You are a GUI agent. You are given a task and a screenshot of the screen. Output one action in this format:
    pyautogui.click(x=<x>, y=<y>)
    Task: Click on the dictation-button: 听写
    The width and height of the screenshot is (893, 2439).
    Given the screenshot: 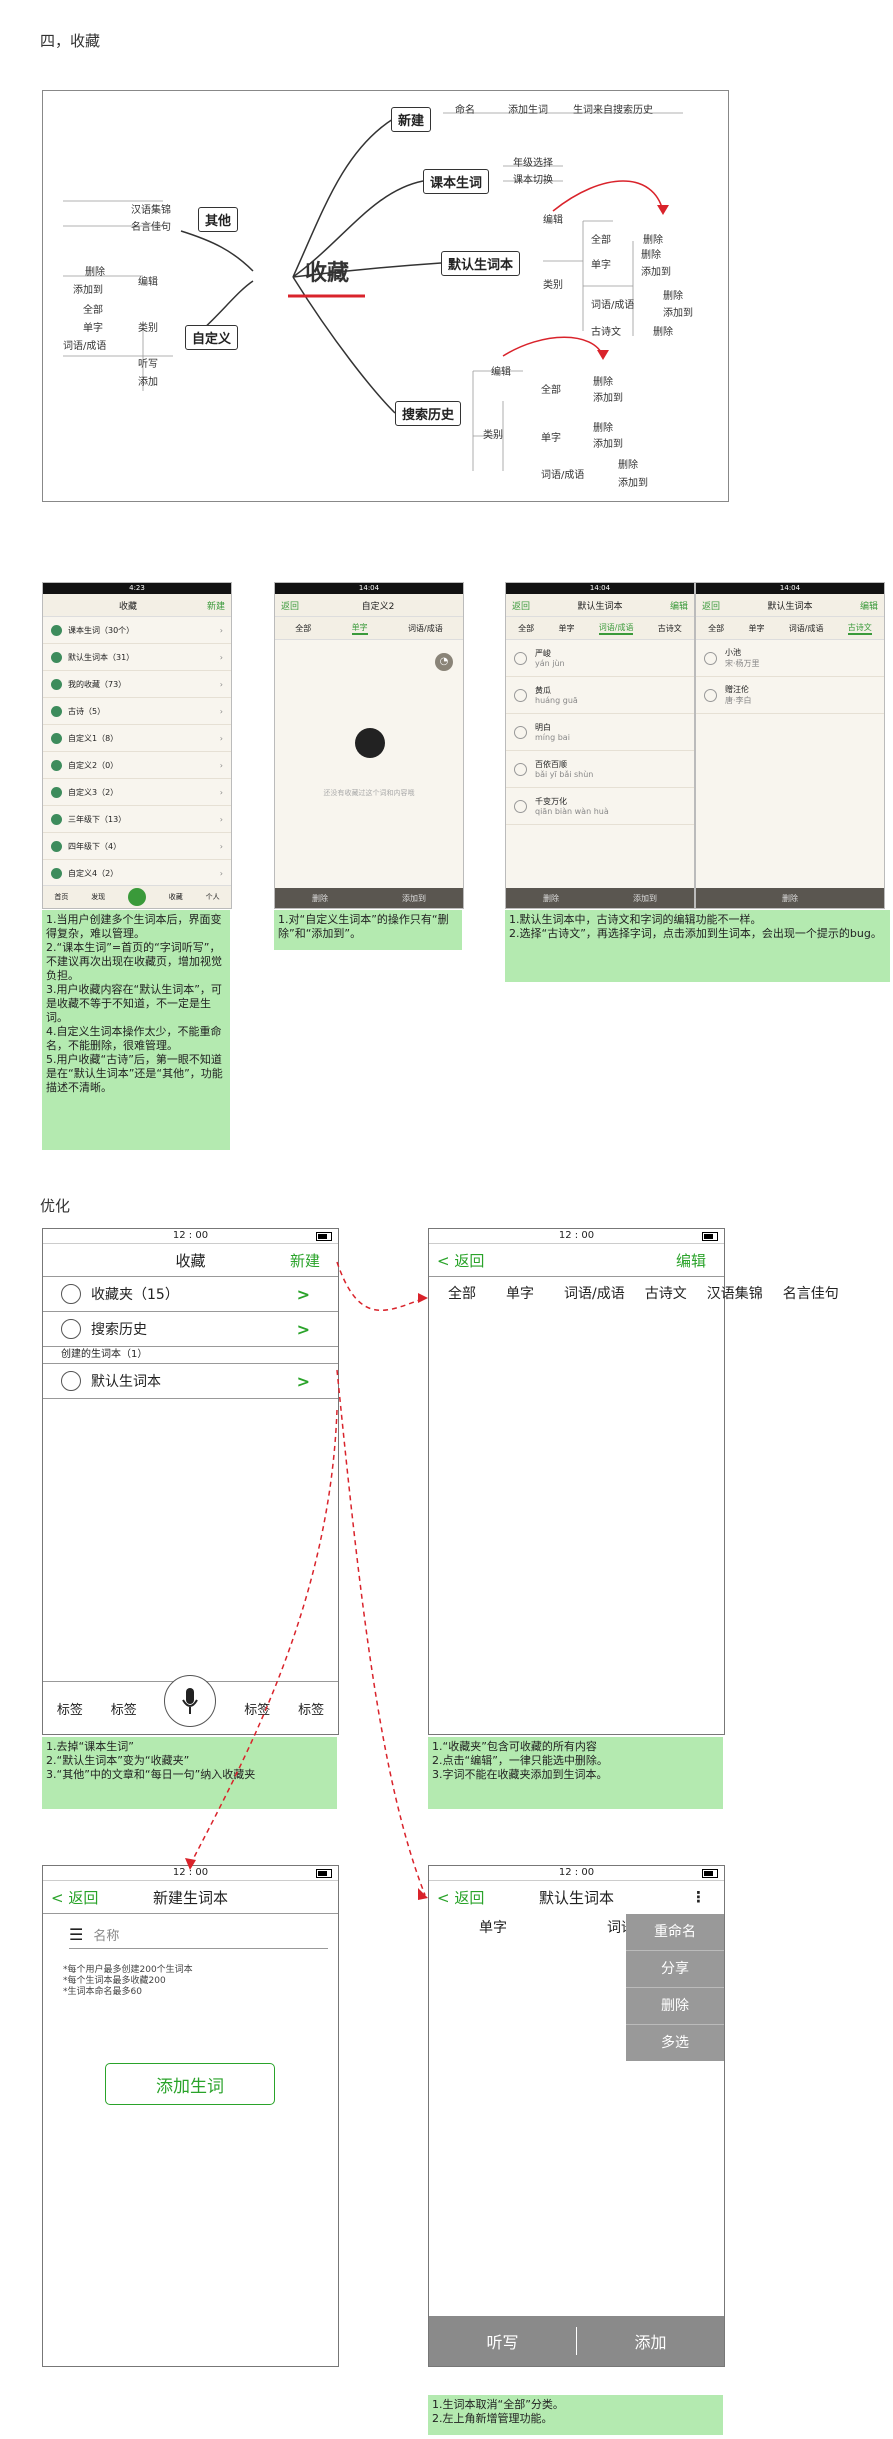 What is the action you would take?
    pyautogui.click(x=502, y=2341)
    